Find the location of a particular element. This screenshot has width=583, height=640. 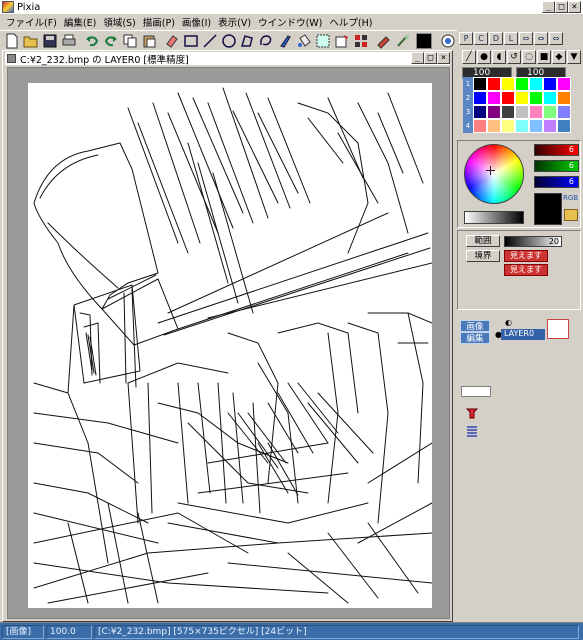

selected-color-swatch is located at coordinates (548, 209).